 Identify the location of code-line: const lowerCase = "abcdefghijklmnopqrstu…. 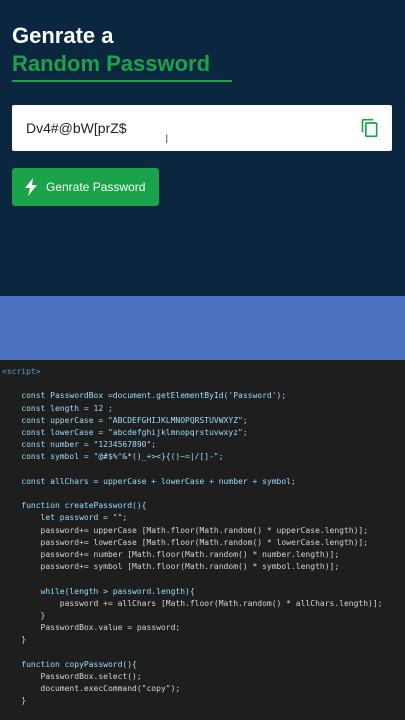
(125, 432).